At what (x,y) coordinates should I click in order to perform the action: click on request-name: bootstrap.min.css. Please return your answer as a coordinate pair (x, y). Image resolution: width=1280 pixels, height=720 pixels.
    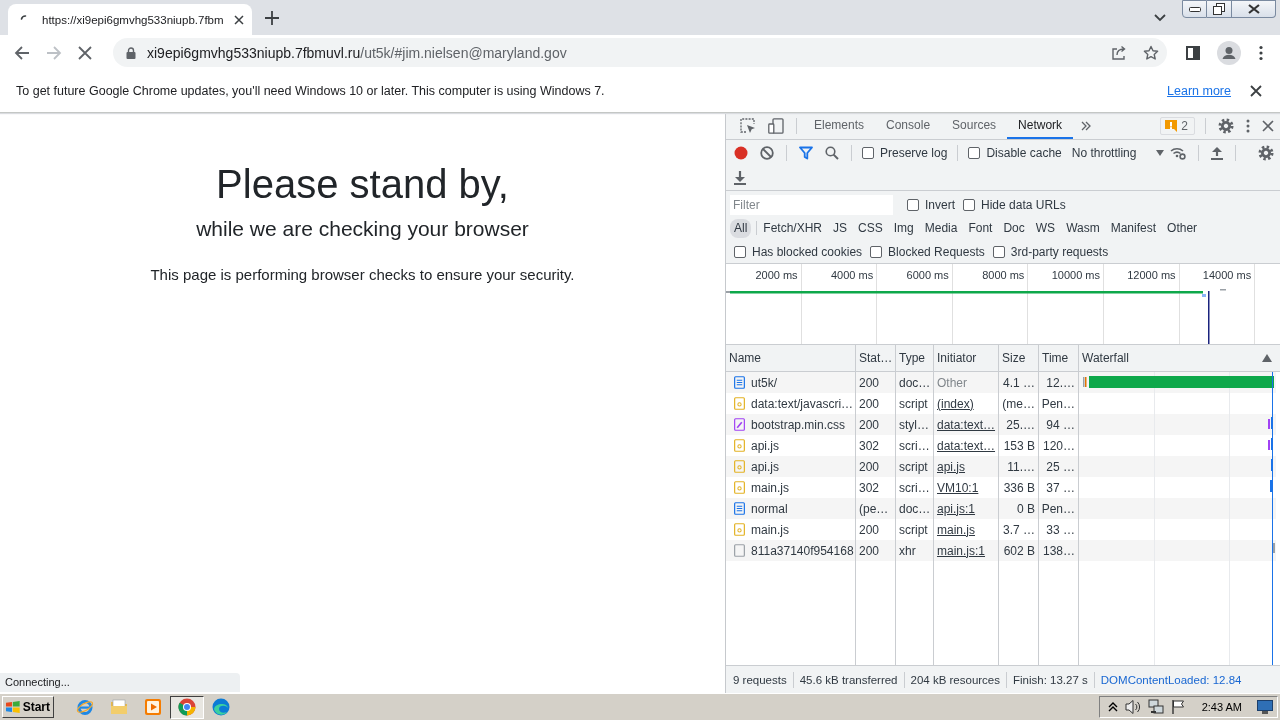
    Looking at the image, I should click on (798, 424).